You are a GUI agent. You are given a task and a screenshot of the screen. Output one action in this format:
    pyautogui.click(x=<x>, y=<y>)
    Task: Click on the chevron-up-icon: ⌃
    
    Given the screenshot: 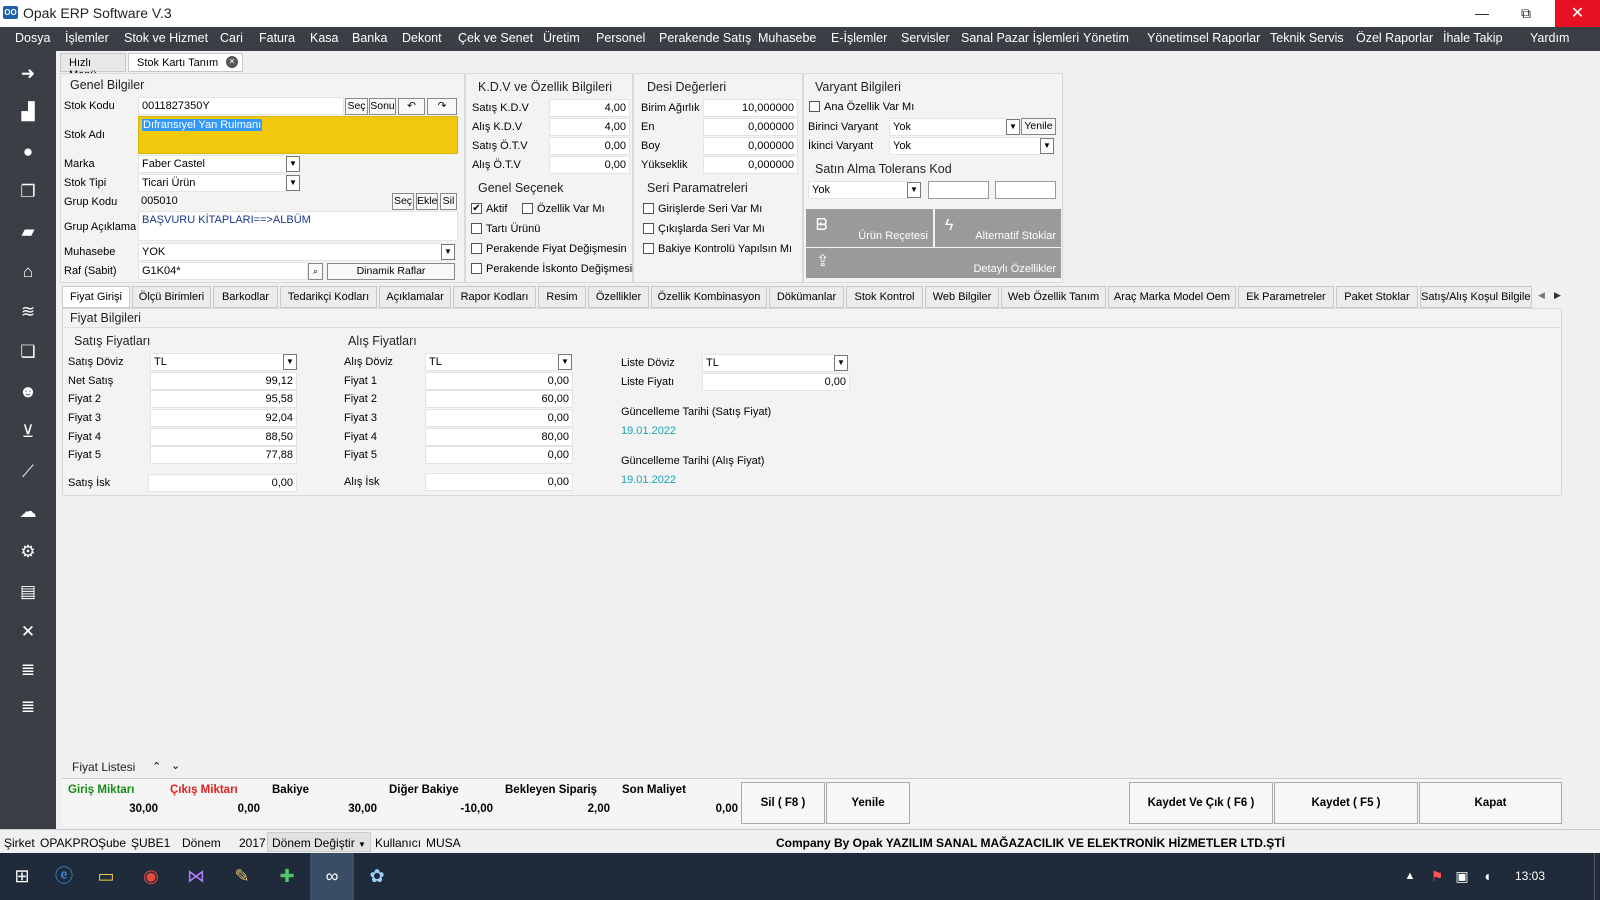 What is the action you would take?
    pyautogui.click(x=156, y=766)
    